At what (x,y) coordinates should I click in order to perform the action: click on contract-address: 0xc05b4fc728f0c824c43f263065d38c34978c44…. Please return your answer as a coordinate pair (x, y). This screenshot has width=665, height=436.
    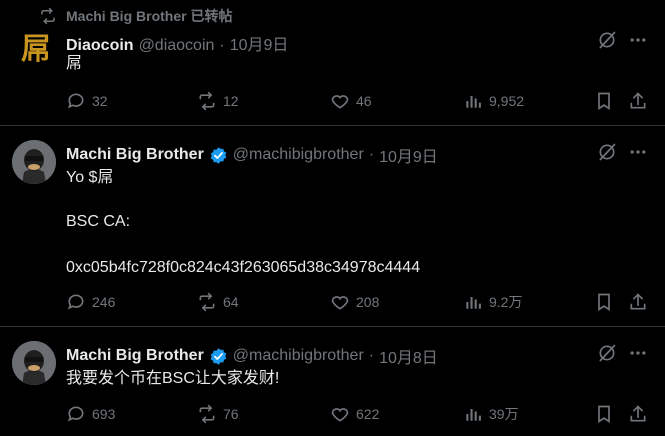
    Looking at the image, I should click on (243, 267).